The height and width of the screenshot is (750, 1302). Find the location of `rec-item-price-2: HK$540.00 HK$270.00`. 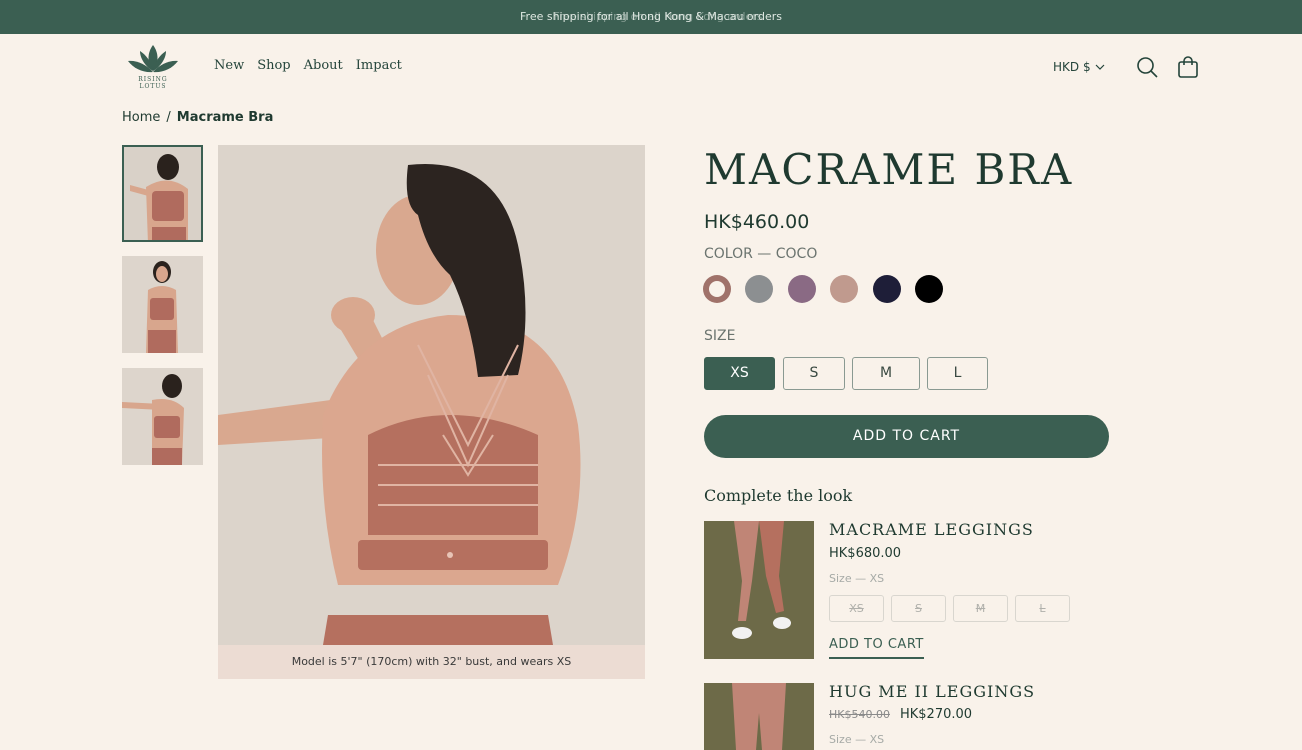

rec-item-price-2: HK$540.00 HK$270.00 is located at coordinates (900, 715).